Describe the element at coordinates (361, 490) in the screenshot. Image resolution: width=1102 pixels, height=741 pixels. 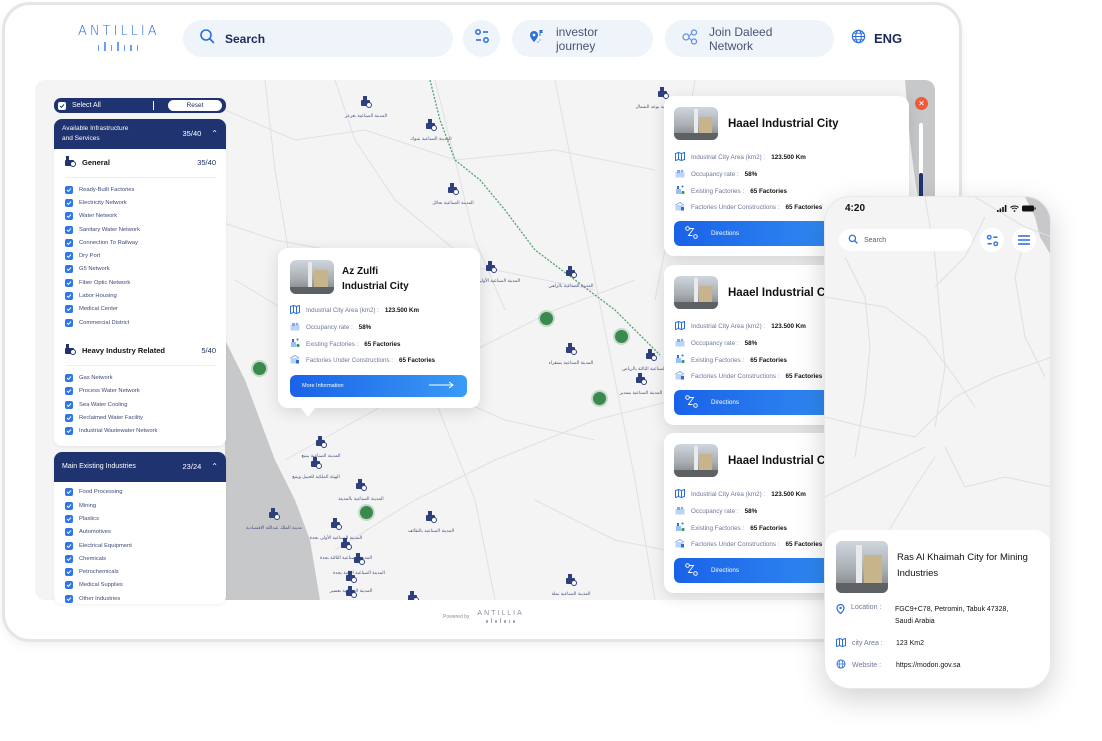
I see `industrial-city-marker: المدينة الصناعية بالمدينة` at that location.